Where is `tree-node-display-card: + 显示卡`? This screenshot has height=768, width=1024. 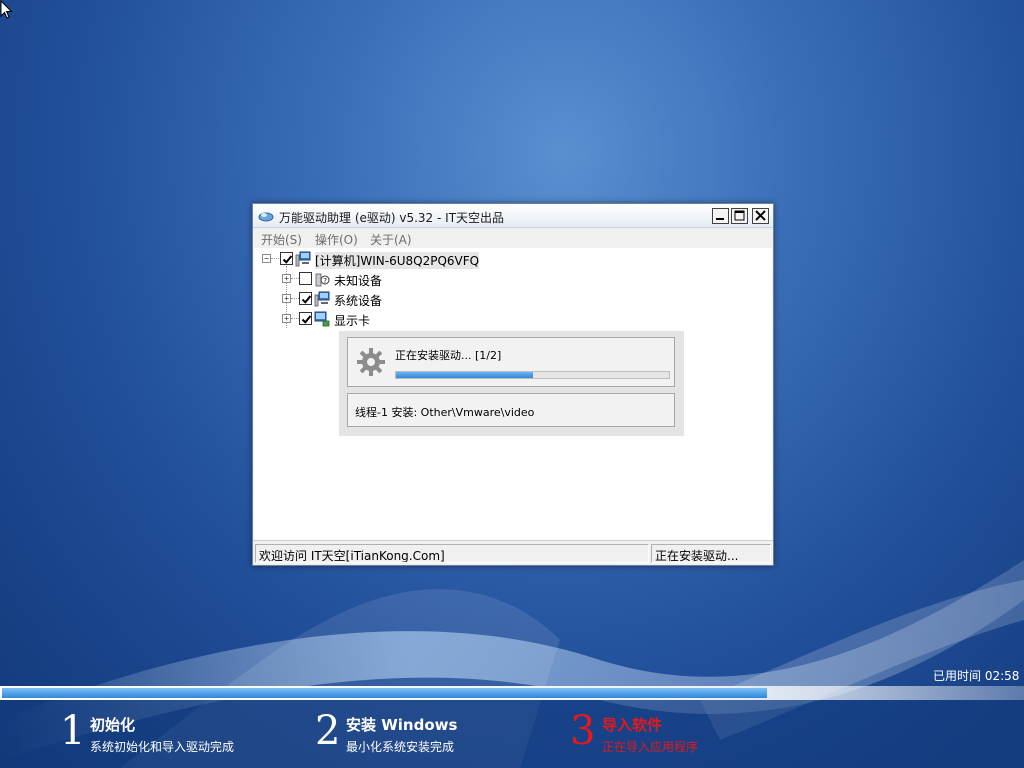 tree-node-display-card: + 显示卡 is located at coordinates (354, 319).